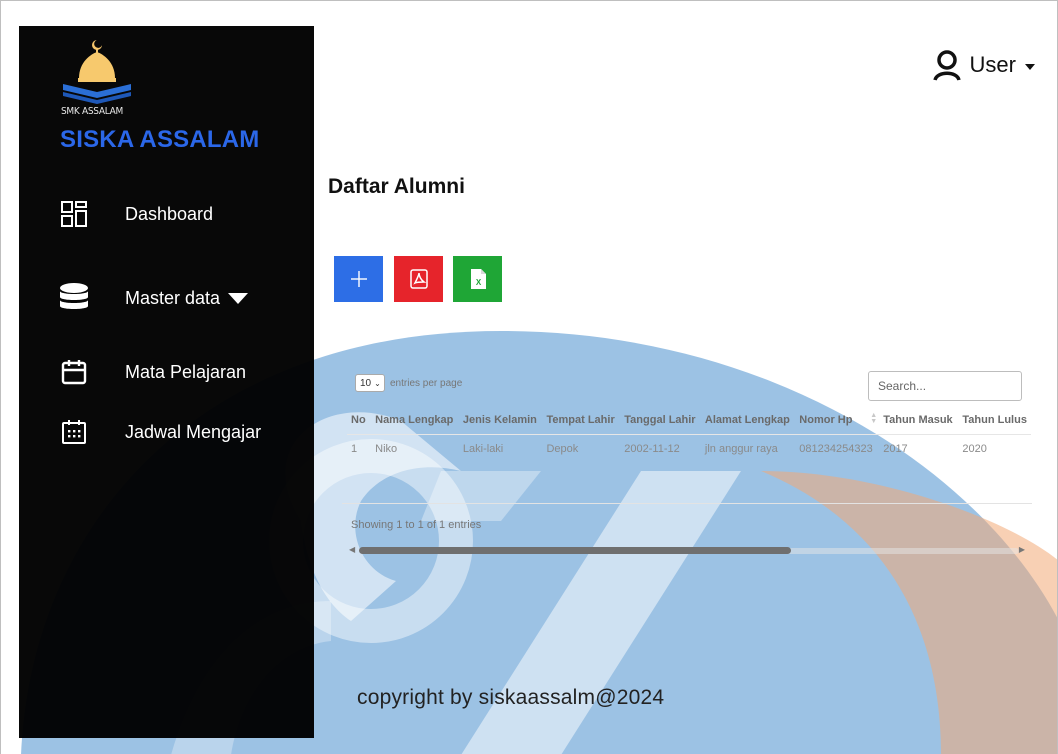  Describe the element at coordinates (193, 431) in the screenshot. I see `sidebar-item-label: Jadwal Mengajar` at that location.